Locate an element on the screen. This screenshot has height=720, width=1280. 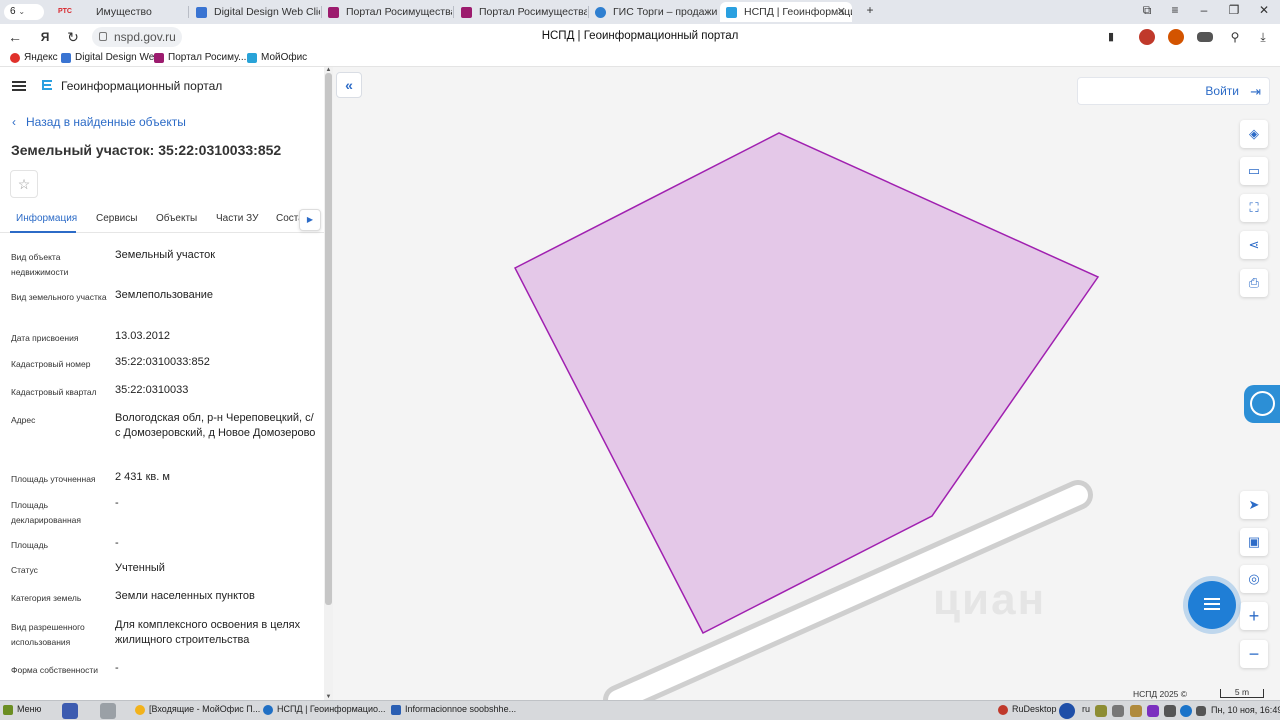
start-menu-button: Меню is located at coordinates (22, 709).